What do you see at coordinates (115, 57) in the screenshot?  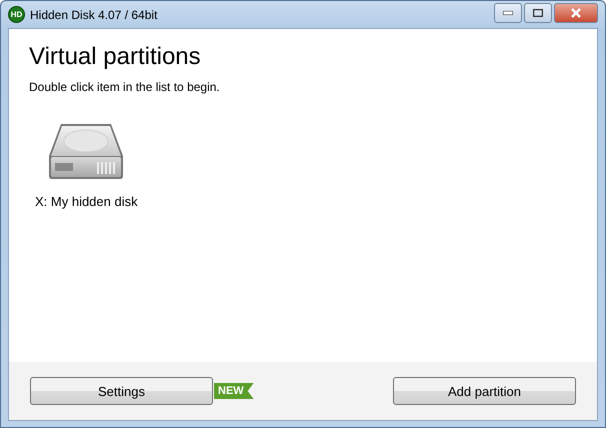 I see `page-heading: Virtual partitions` at bounding box center [115, 57].